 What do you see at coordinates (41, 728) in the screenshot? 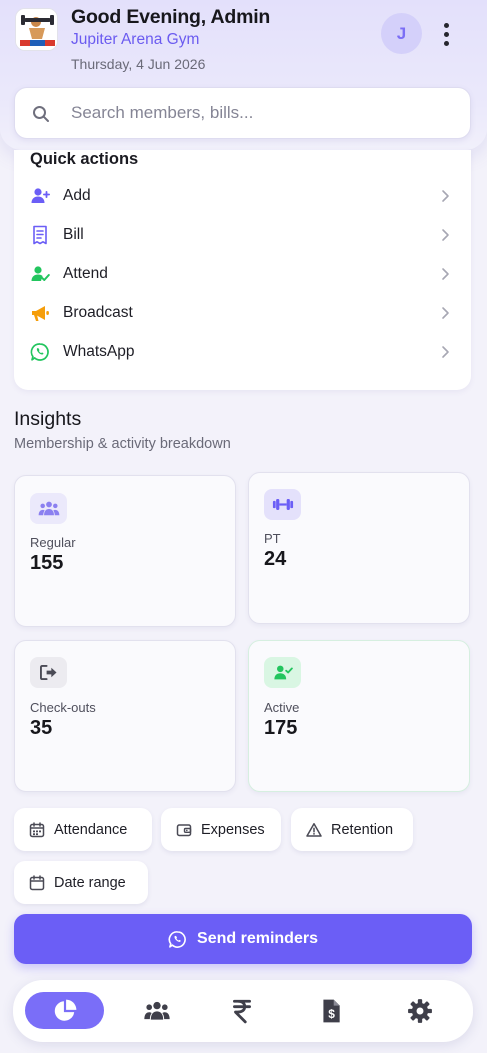
I see `stat-value: 35` at bounding box center [41, 728].